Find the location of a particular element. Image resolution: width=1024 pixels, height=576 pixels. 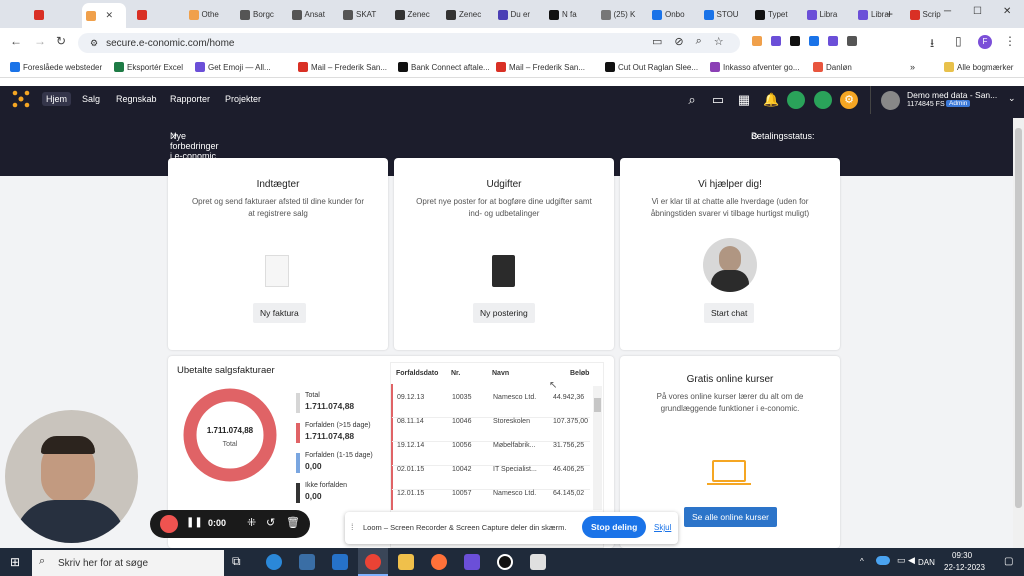

new-posting-button: Ny postering is located at coordinates (504, 313).